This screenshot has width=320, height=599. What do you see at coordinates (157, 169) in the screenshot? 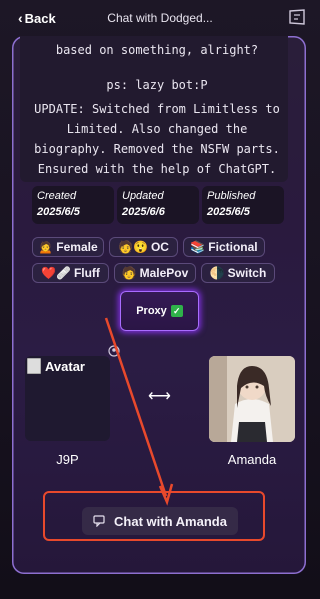
I see `update-line: Ensured with the help of ChatGPT.` at bounding box center [157, 169].